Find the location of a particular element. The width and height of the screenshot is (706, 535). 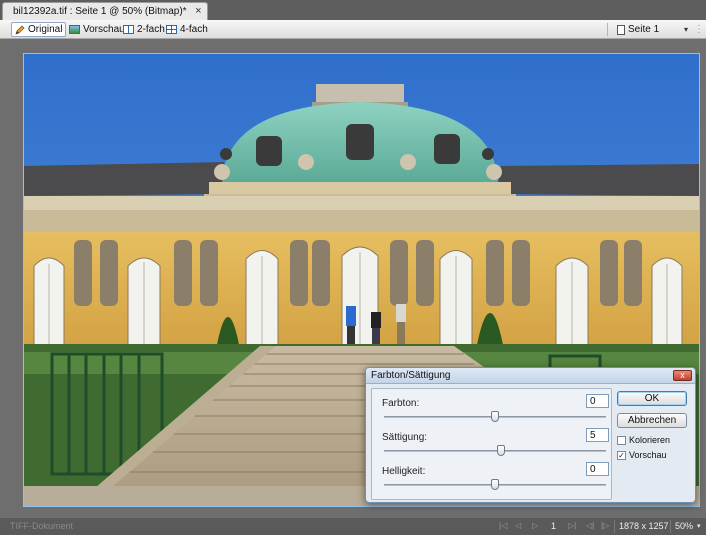

hue-label: Farbton: is located at coordinates (401, 403).